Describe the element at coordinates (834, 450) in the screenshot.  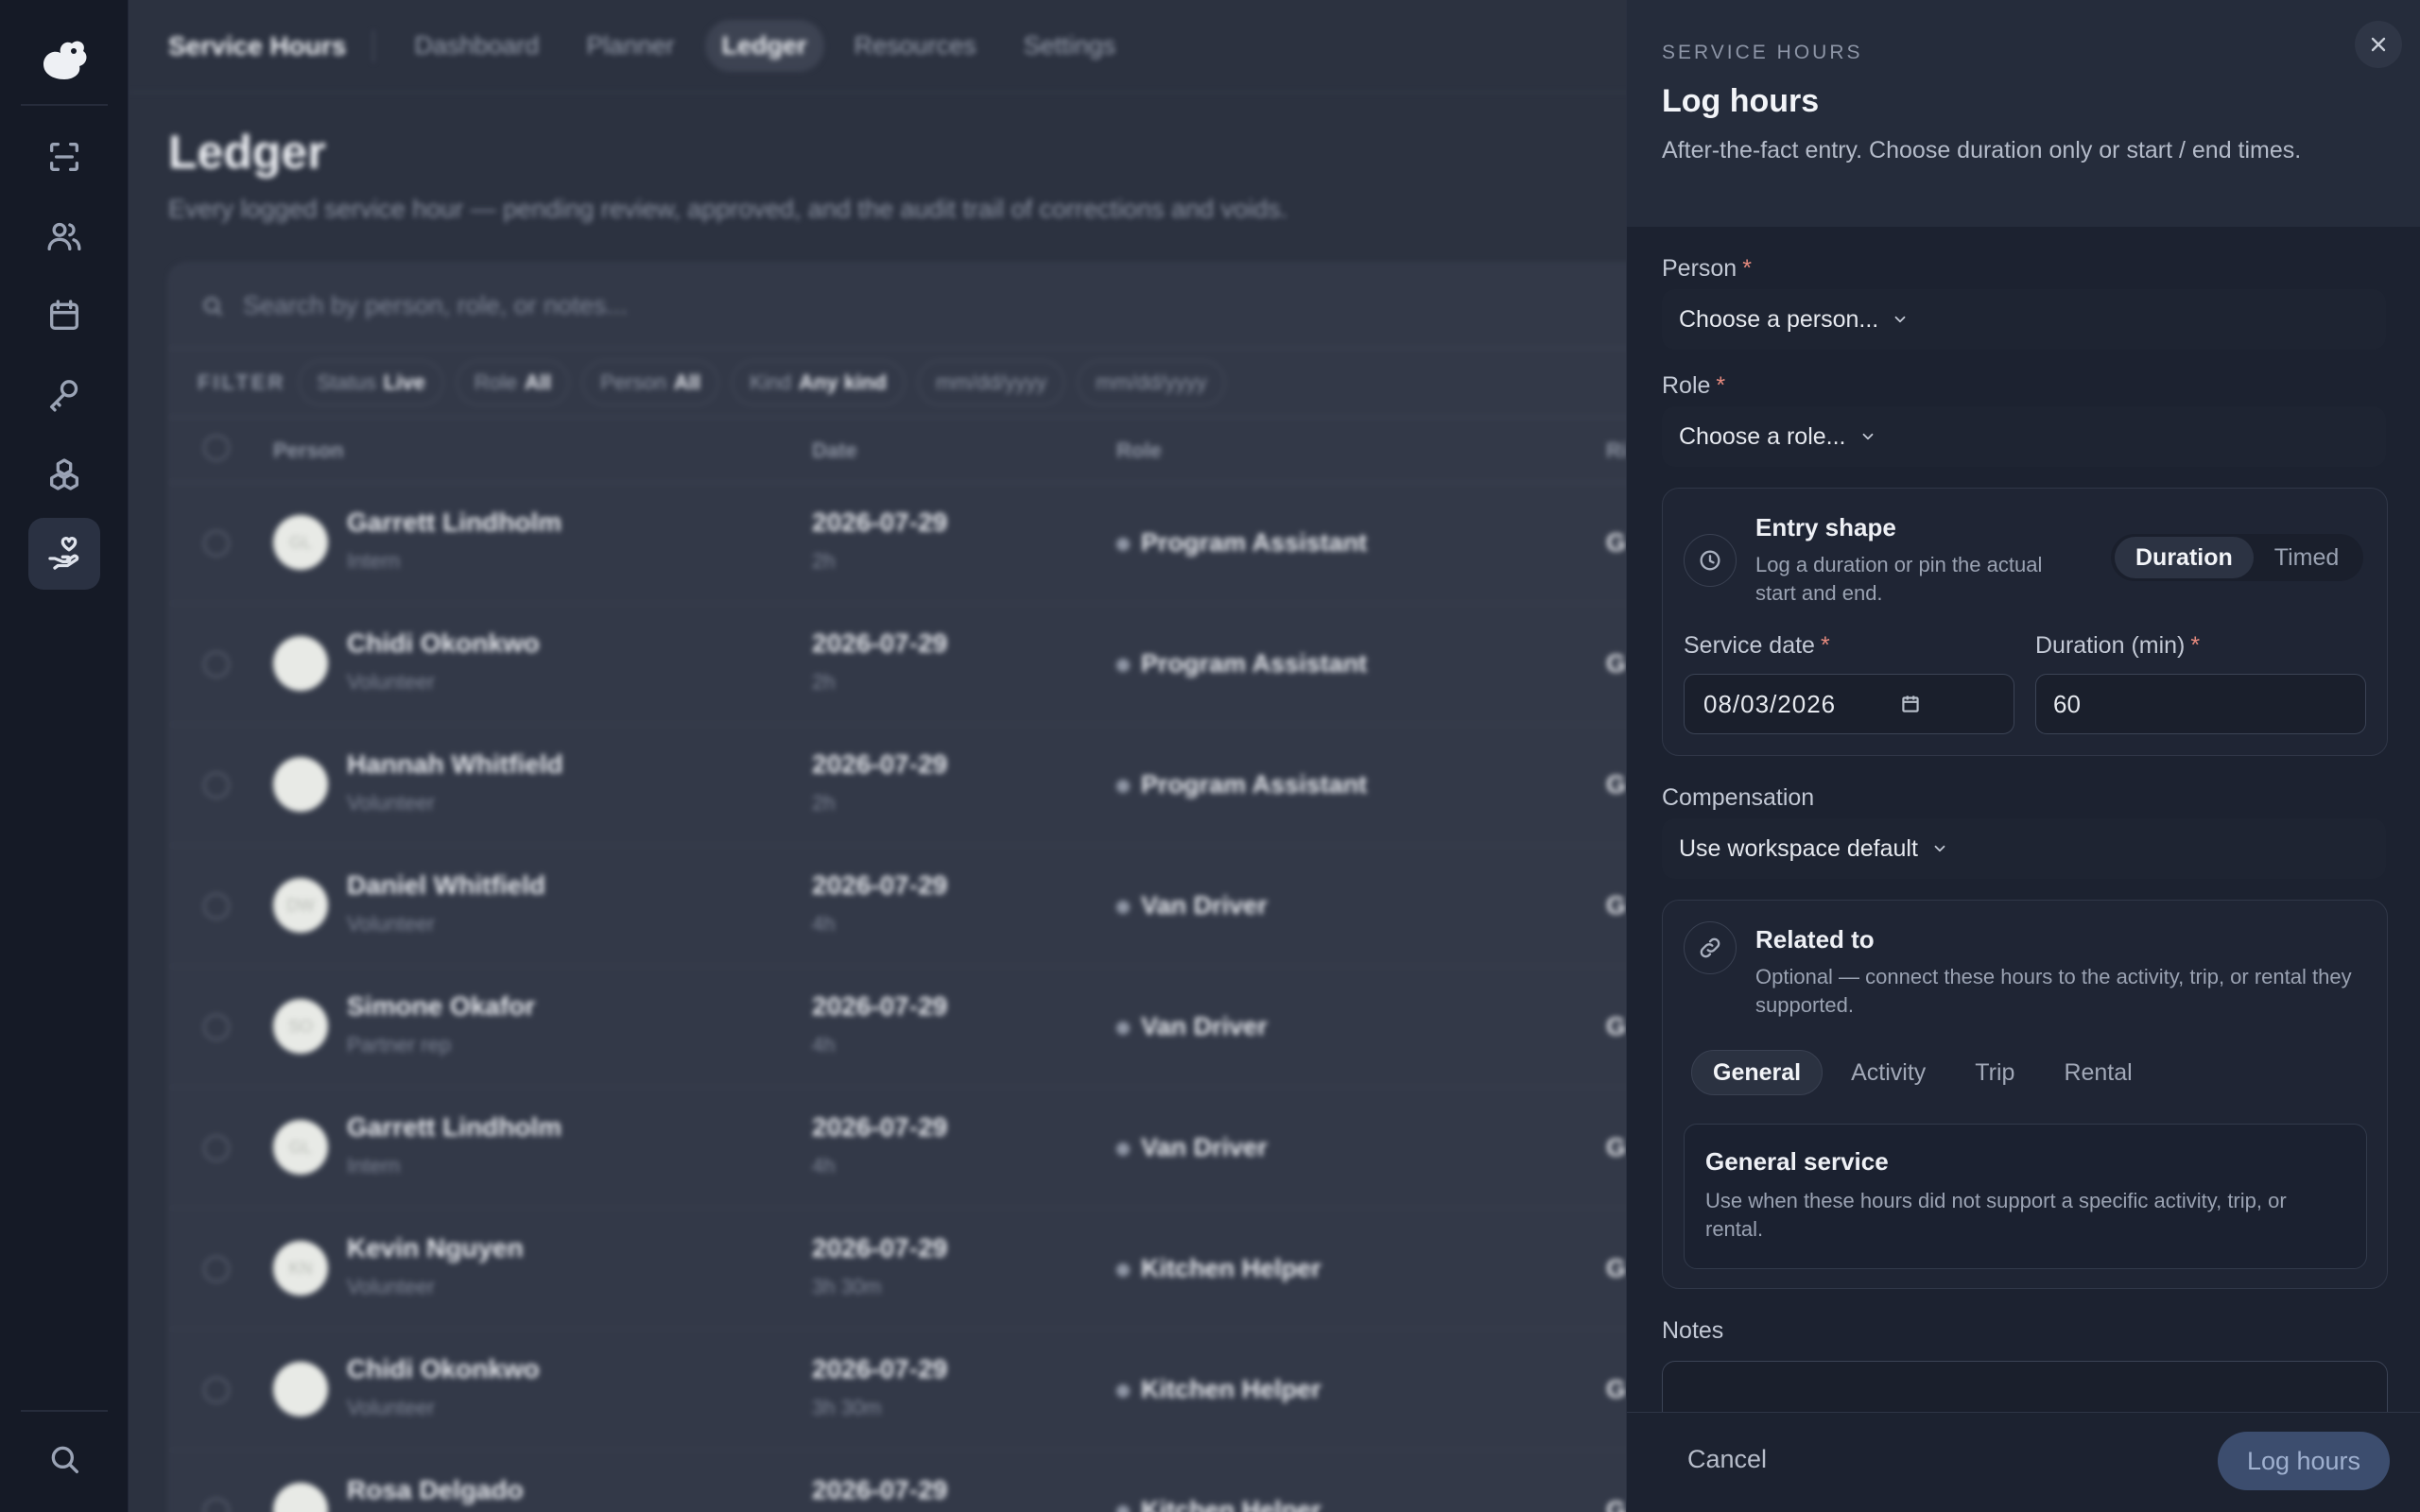
I see `col-date: Date` at that location.